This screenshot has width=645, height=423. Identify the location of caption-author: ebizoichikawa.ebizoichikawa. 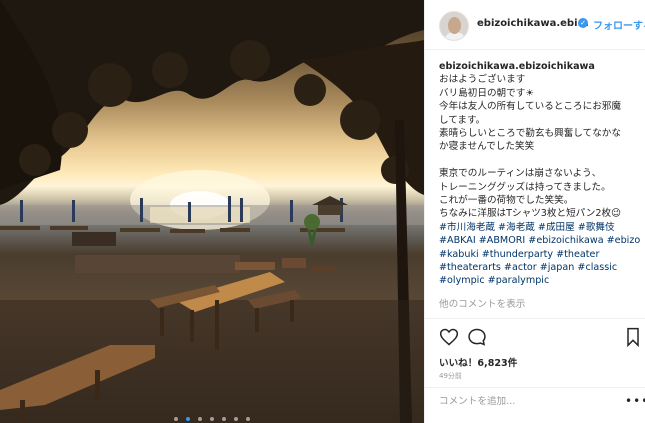
(539, 66).